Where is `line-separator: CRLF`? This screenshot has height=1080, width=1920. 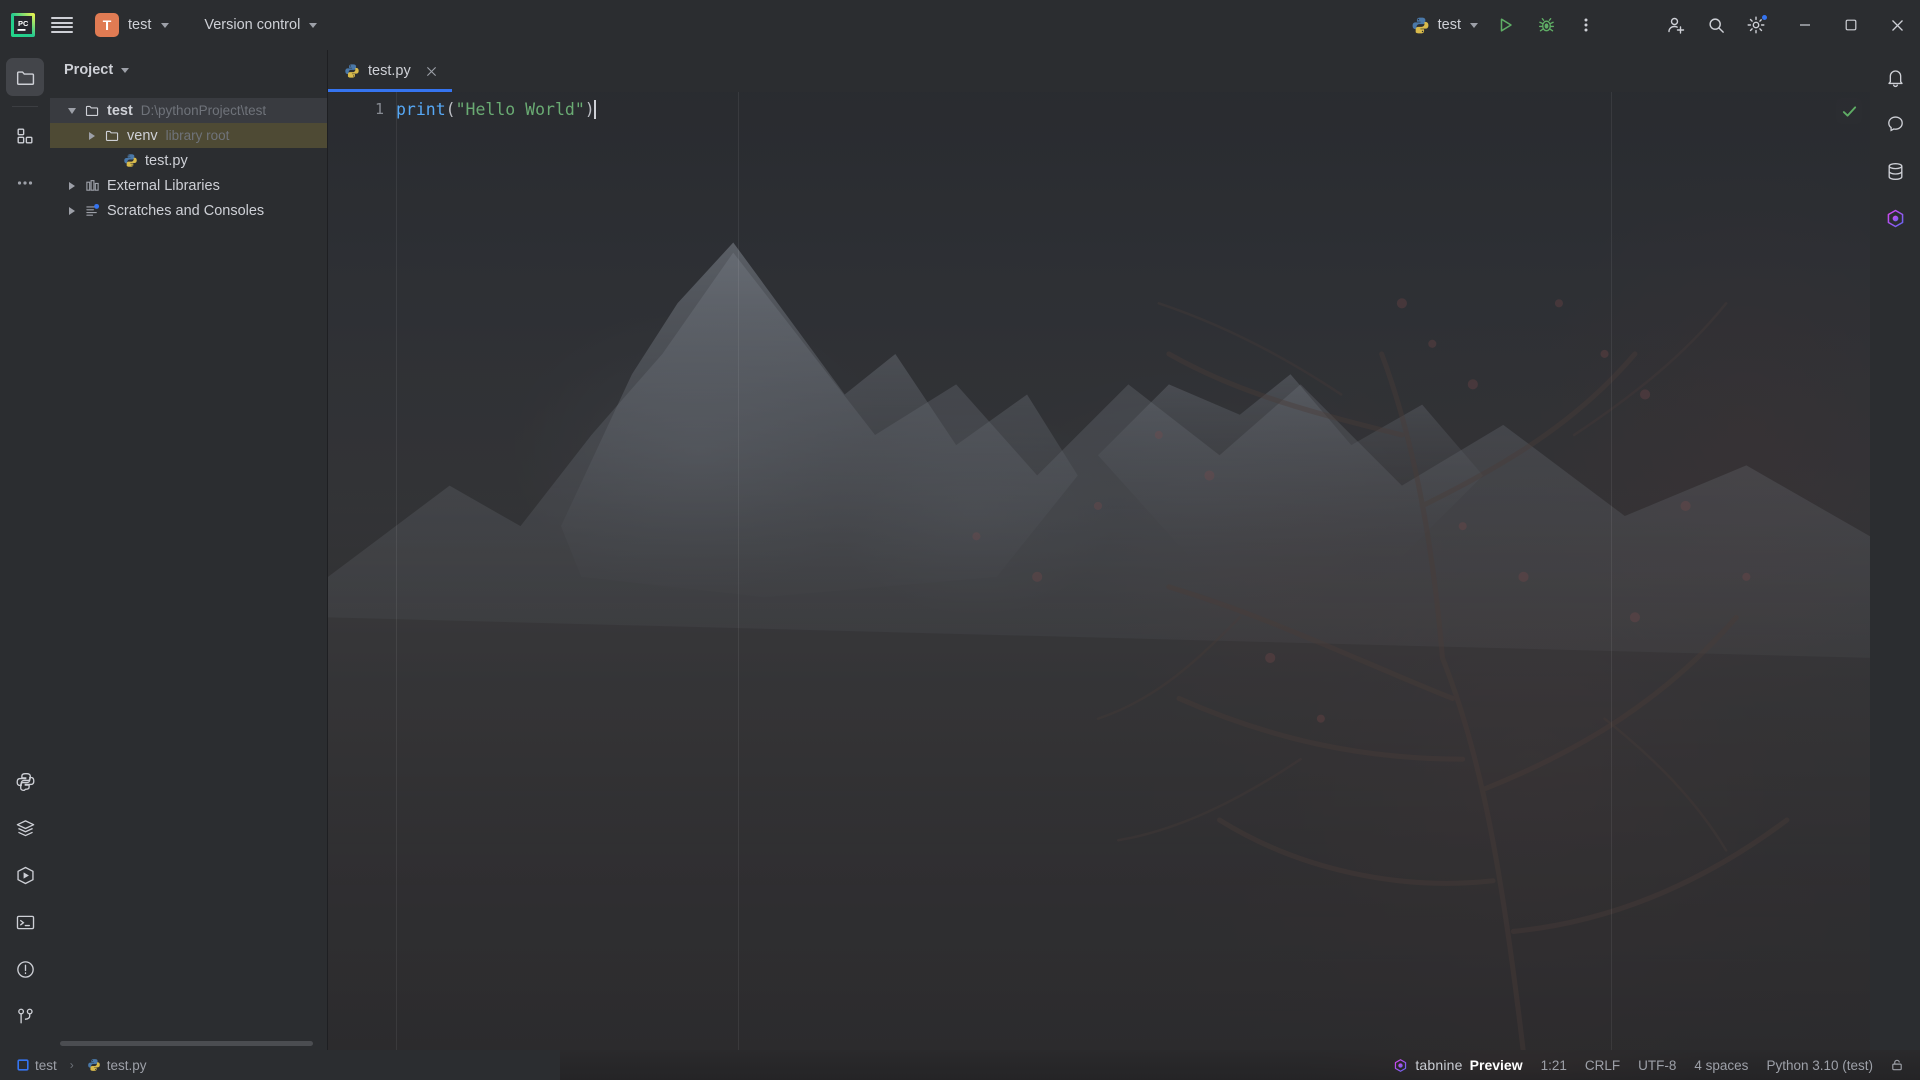
line-separator: CRLF is located at coordinates (1602, 1065).